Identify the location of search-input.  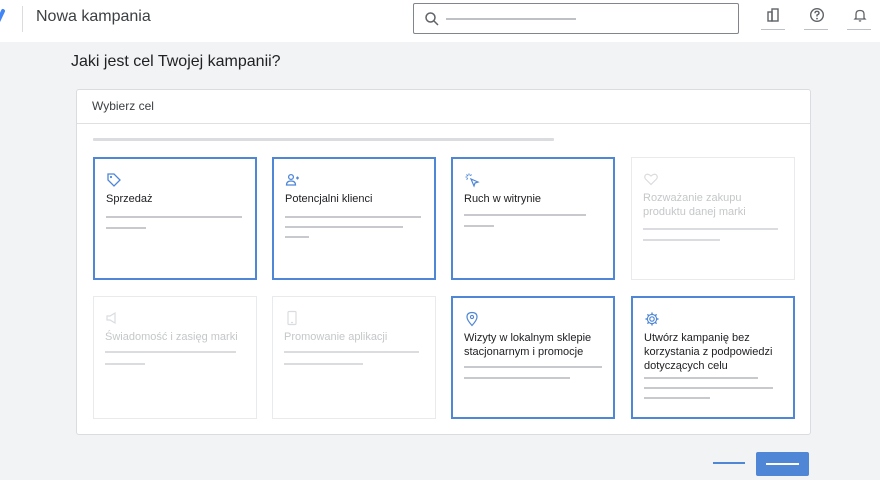
(576, 18).